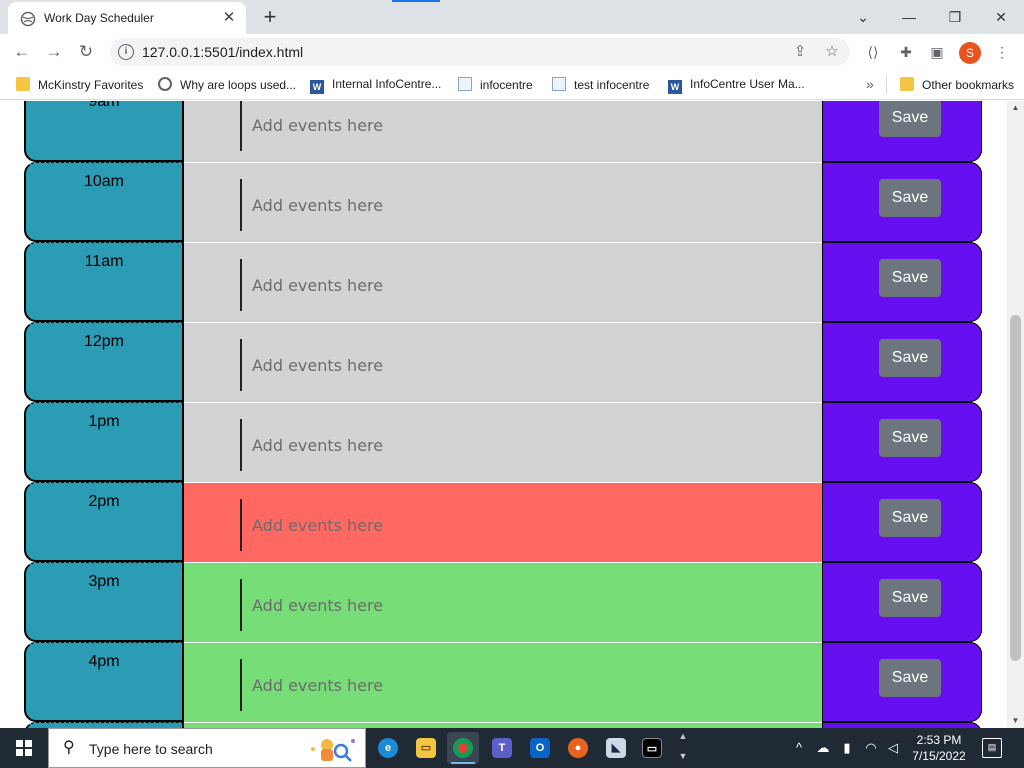 The height and width of the screenshot is (768, 1024). Describe the element at coordinates (151, 749) in the screenshot. I see `search-placeholder: Type here to search` at that location.